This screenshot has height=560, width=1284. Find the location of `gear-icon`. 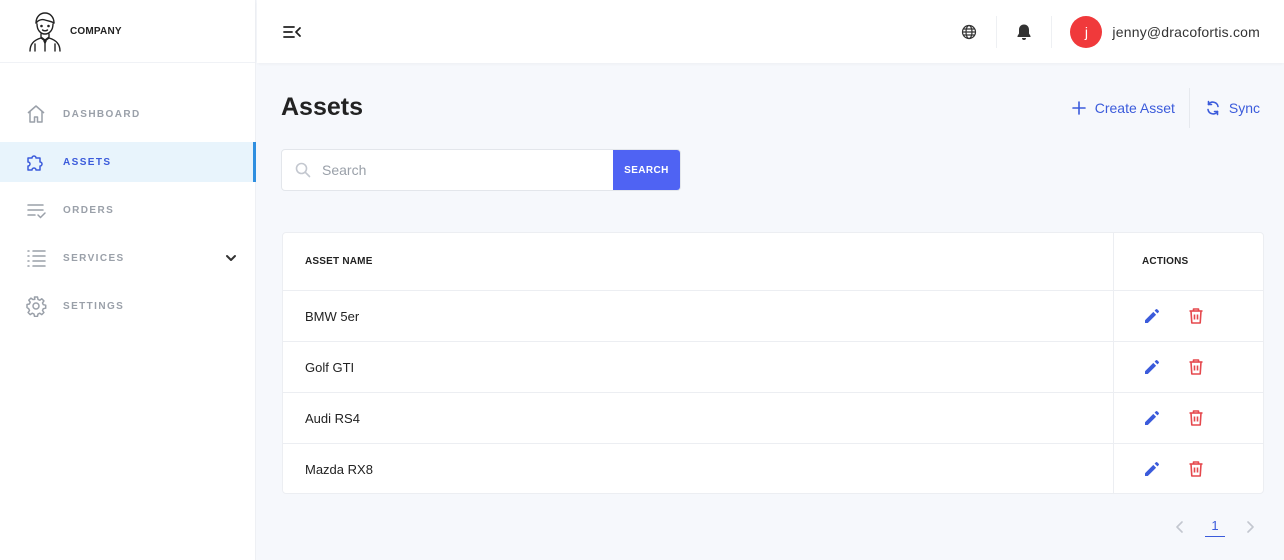

gear-icon is located at coordinates (36, 306).